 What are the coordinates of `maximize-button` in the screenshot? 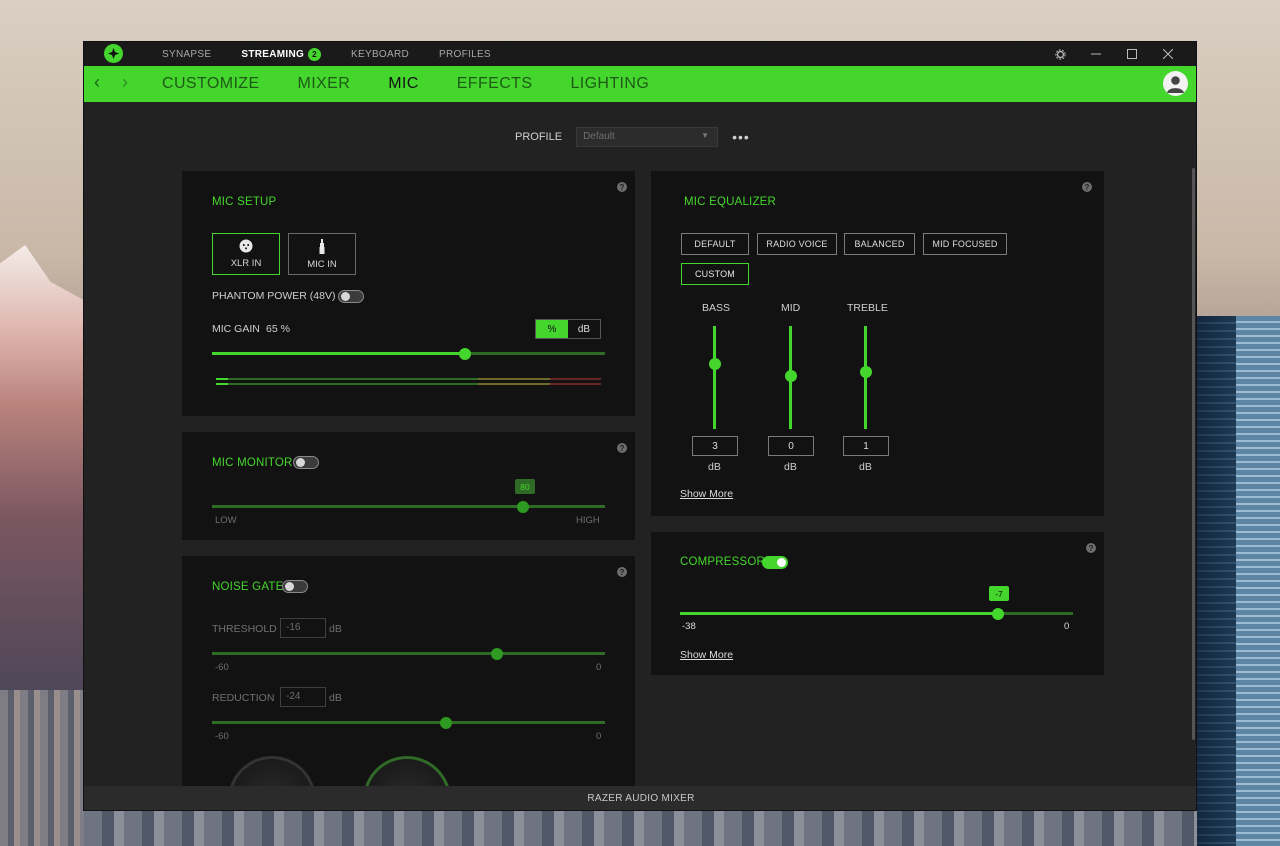 It's located at (1132, 54).